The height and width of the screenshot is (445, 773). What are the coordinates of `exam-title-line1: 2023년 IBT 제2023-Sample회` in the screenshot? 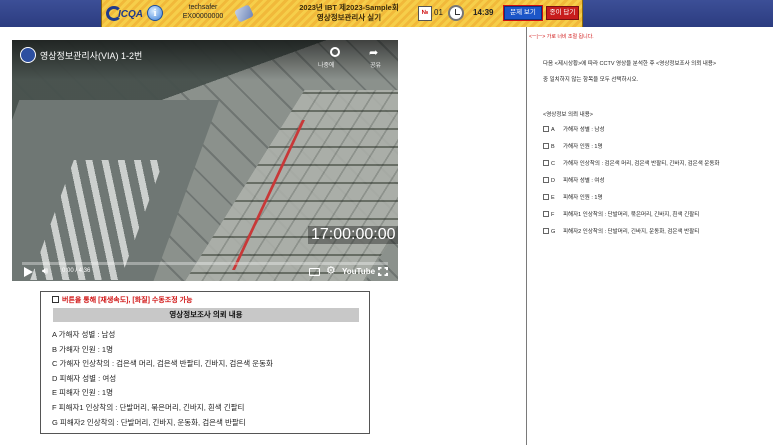 It's located at (349, 7).